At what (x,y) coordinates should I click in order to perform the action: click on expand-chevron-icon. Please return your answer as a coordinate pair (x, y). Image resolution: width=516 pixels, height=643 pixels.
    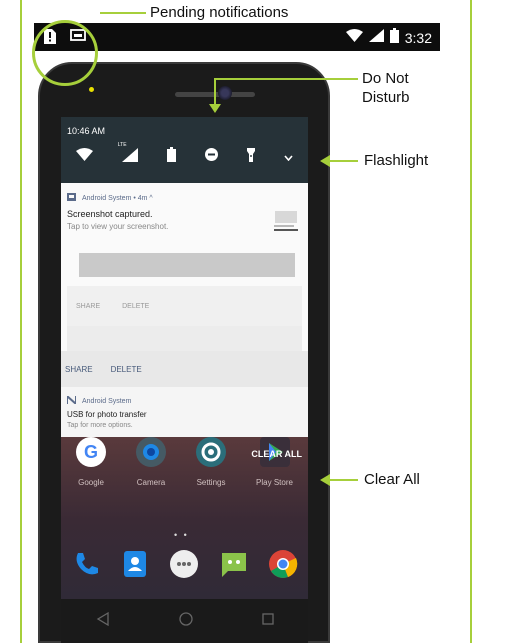
    Looking at the image, I should click on (288, 157).